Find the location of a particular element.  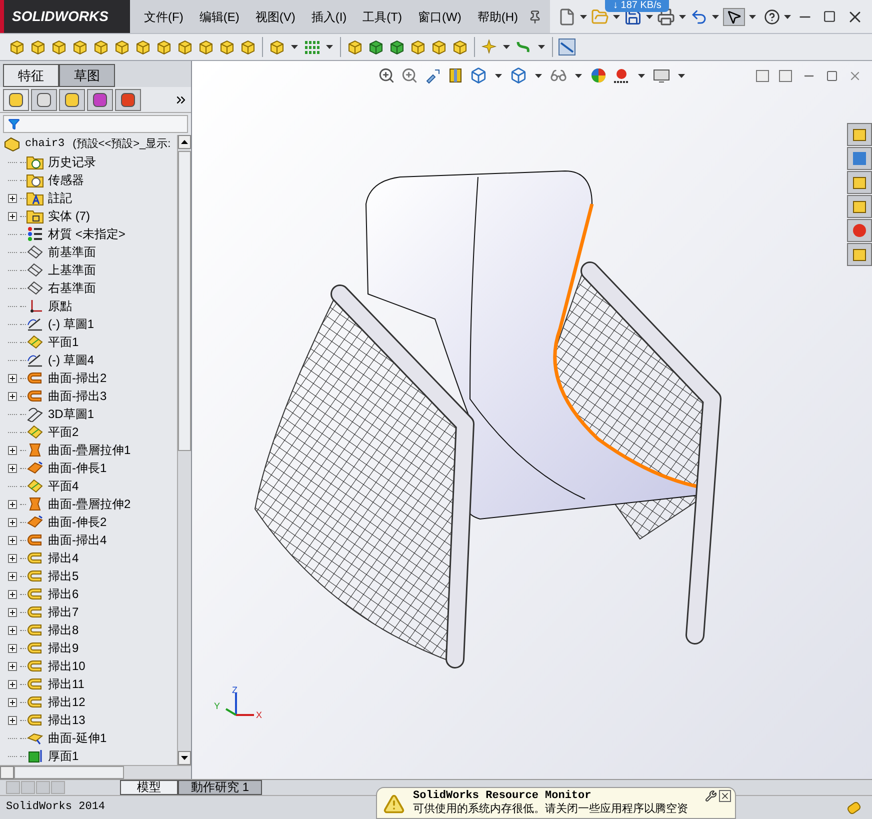

tree-item-label: 历史记录 is located at coordinates (72, 162).